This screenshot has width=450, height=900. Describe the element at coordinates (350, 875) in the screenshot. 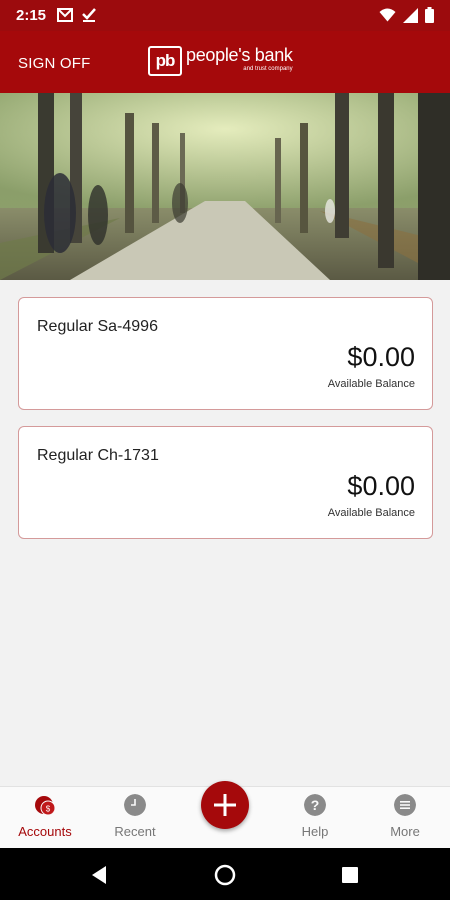

I see `recents-icon` at that location.